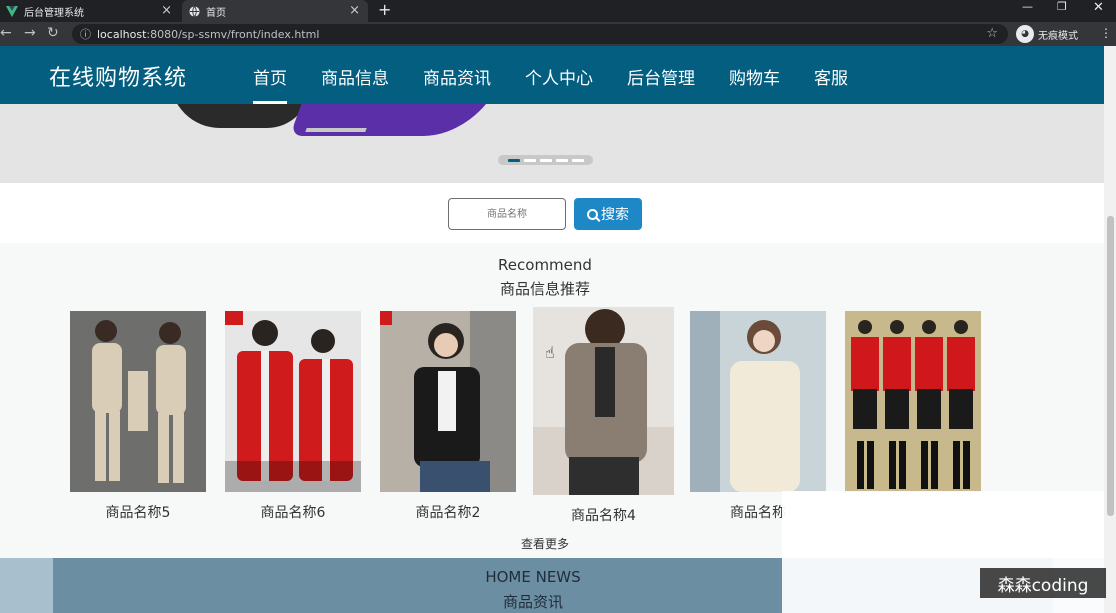 This screenshot has height=613, width=1116. What do you see at coordinates (1098, 7) in the screenshot?
I see `close-window-icon: ✕` at bounding box center [1098, 7].